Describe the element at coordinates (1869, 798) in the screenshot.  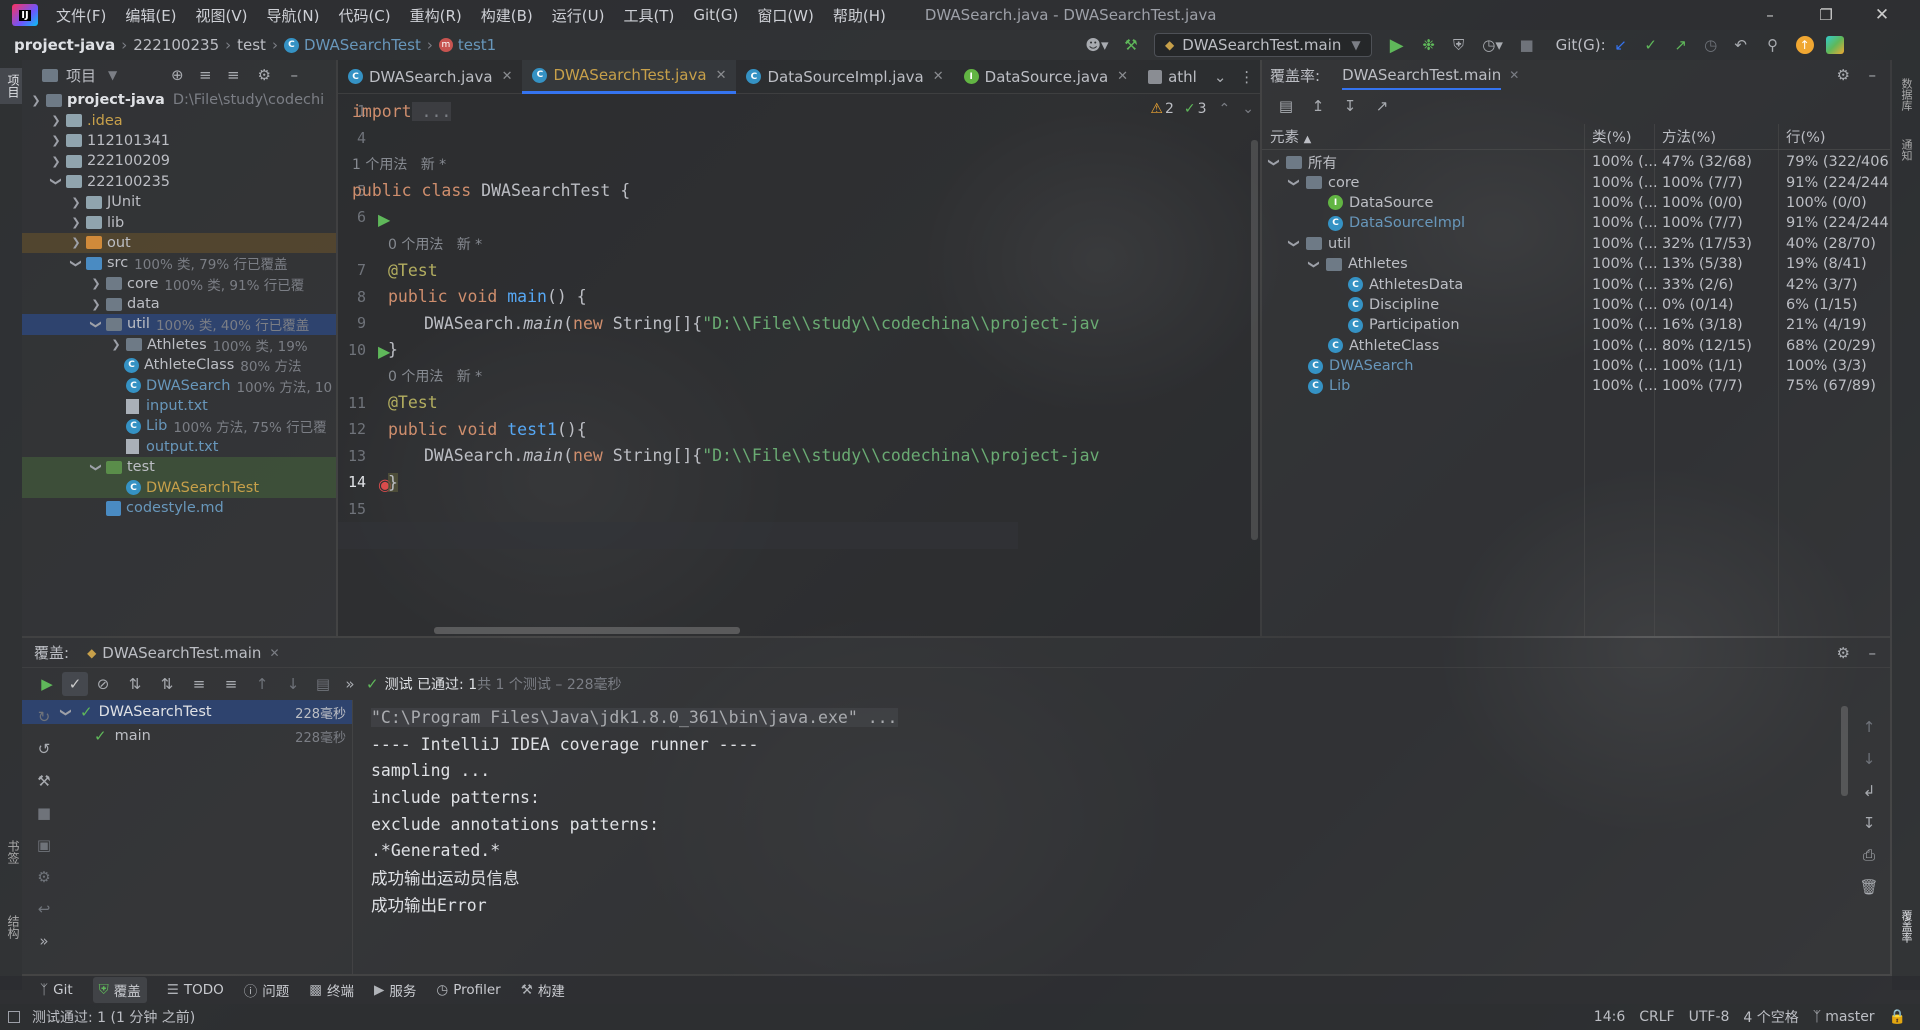
I see `soft-wrap-icon: ↲` at that location.